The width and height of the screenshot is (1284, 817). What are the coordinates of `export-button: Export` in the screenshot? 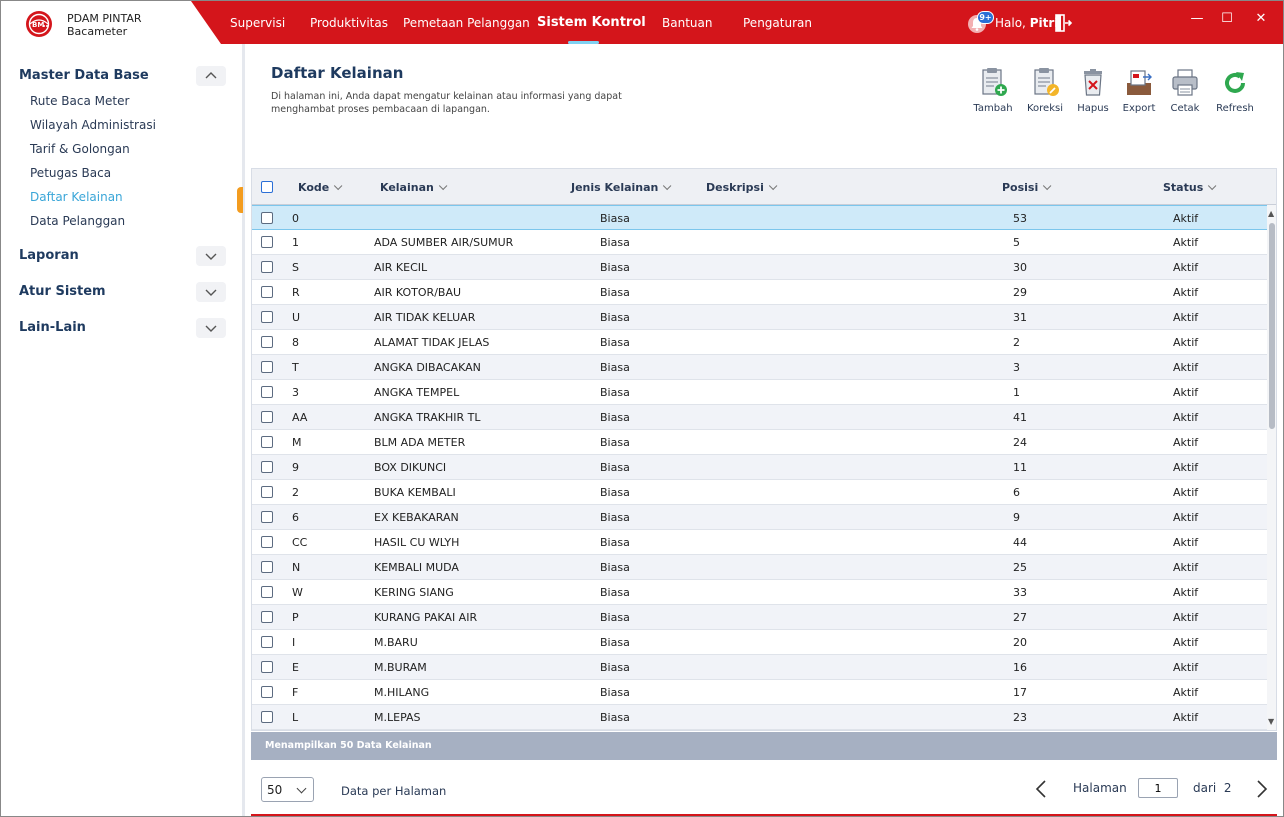 It's located at (1139, 93).